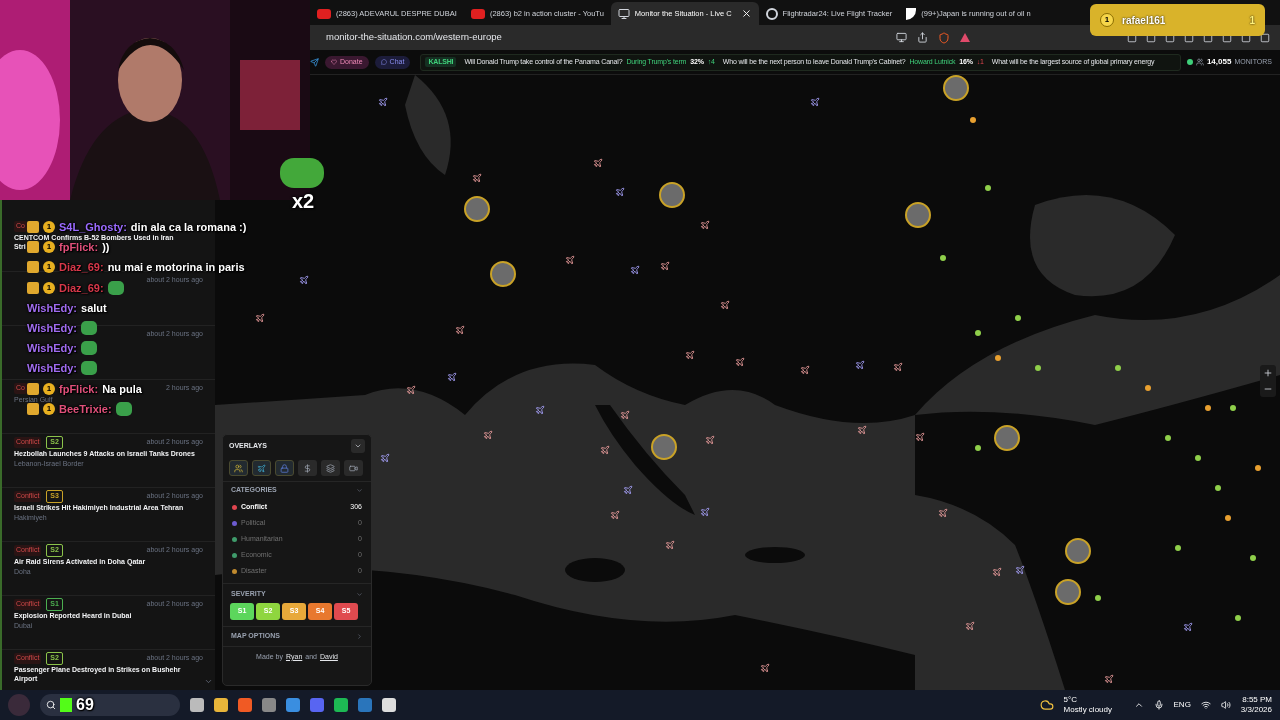  What do you see at coordinates (93, 227) in the screenshot?
I see `chat-username: S4L_Ghosty:` at bounding box center [93, 227].